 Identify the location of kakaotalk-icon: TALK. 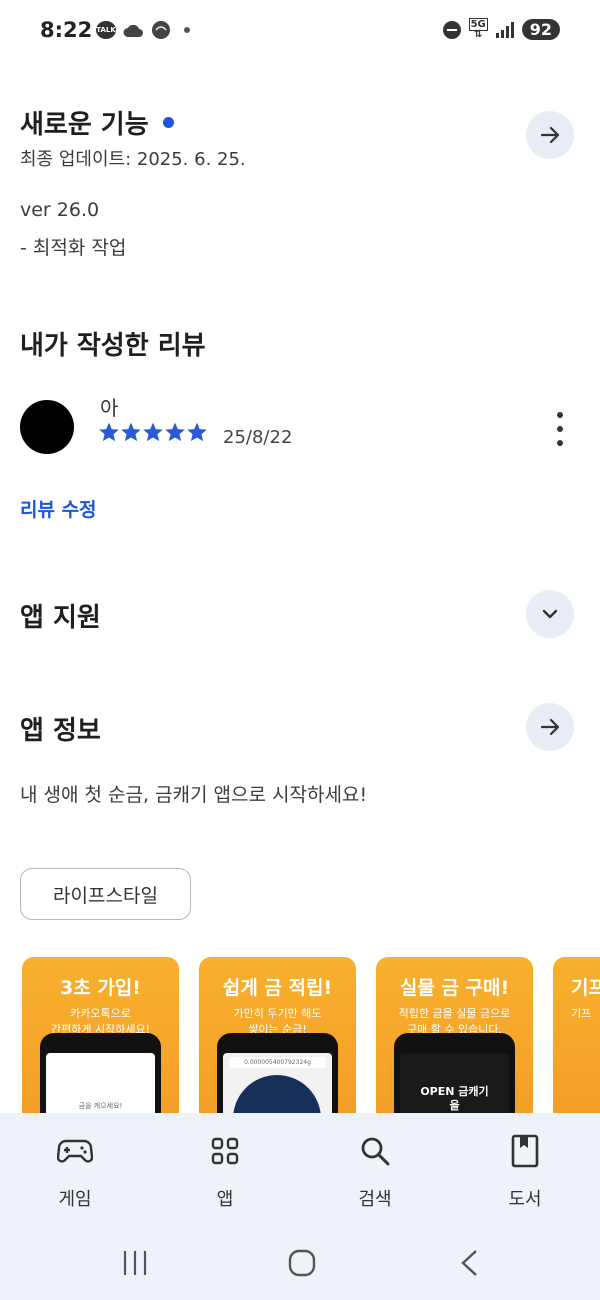
(106, 30).